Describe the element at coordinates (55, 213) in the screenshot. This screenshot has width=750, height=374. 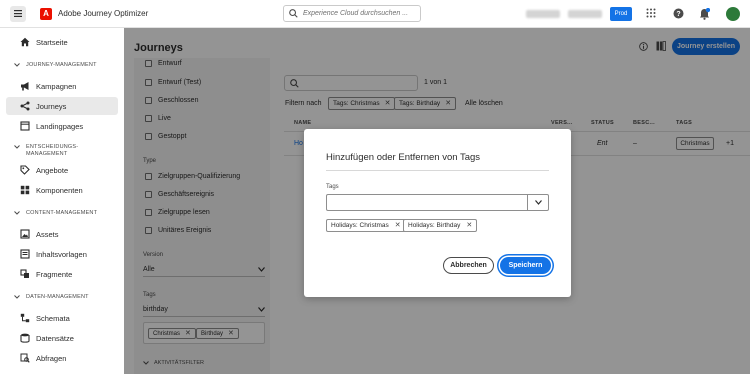
I see `sidebar-section-content: CONTENT-MANAGEMENT` at that location.